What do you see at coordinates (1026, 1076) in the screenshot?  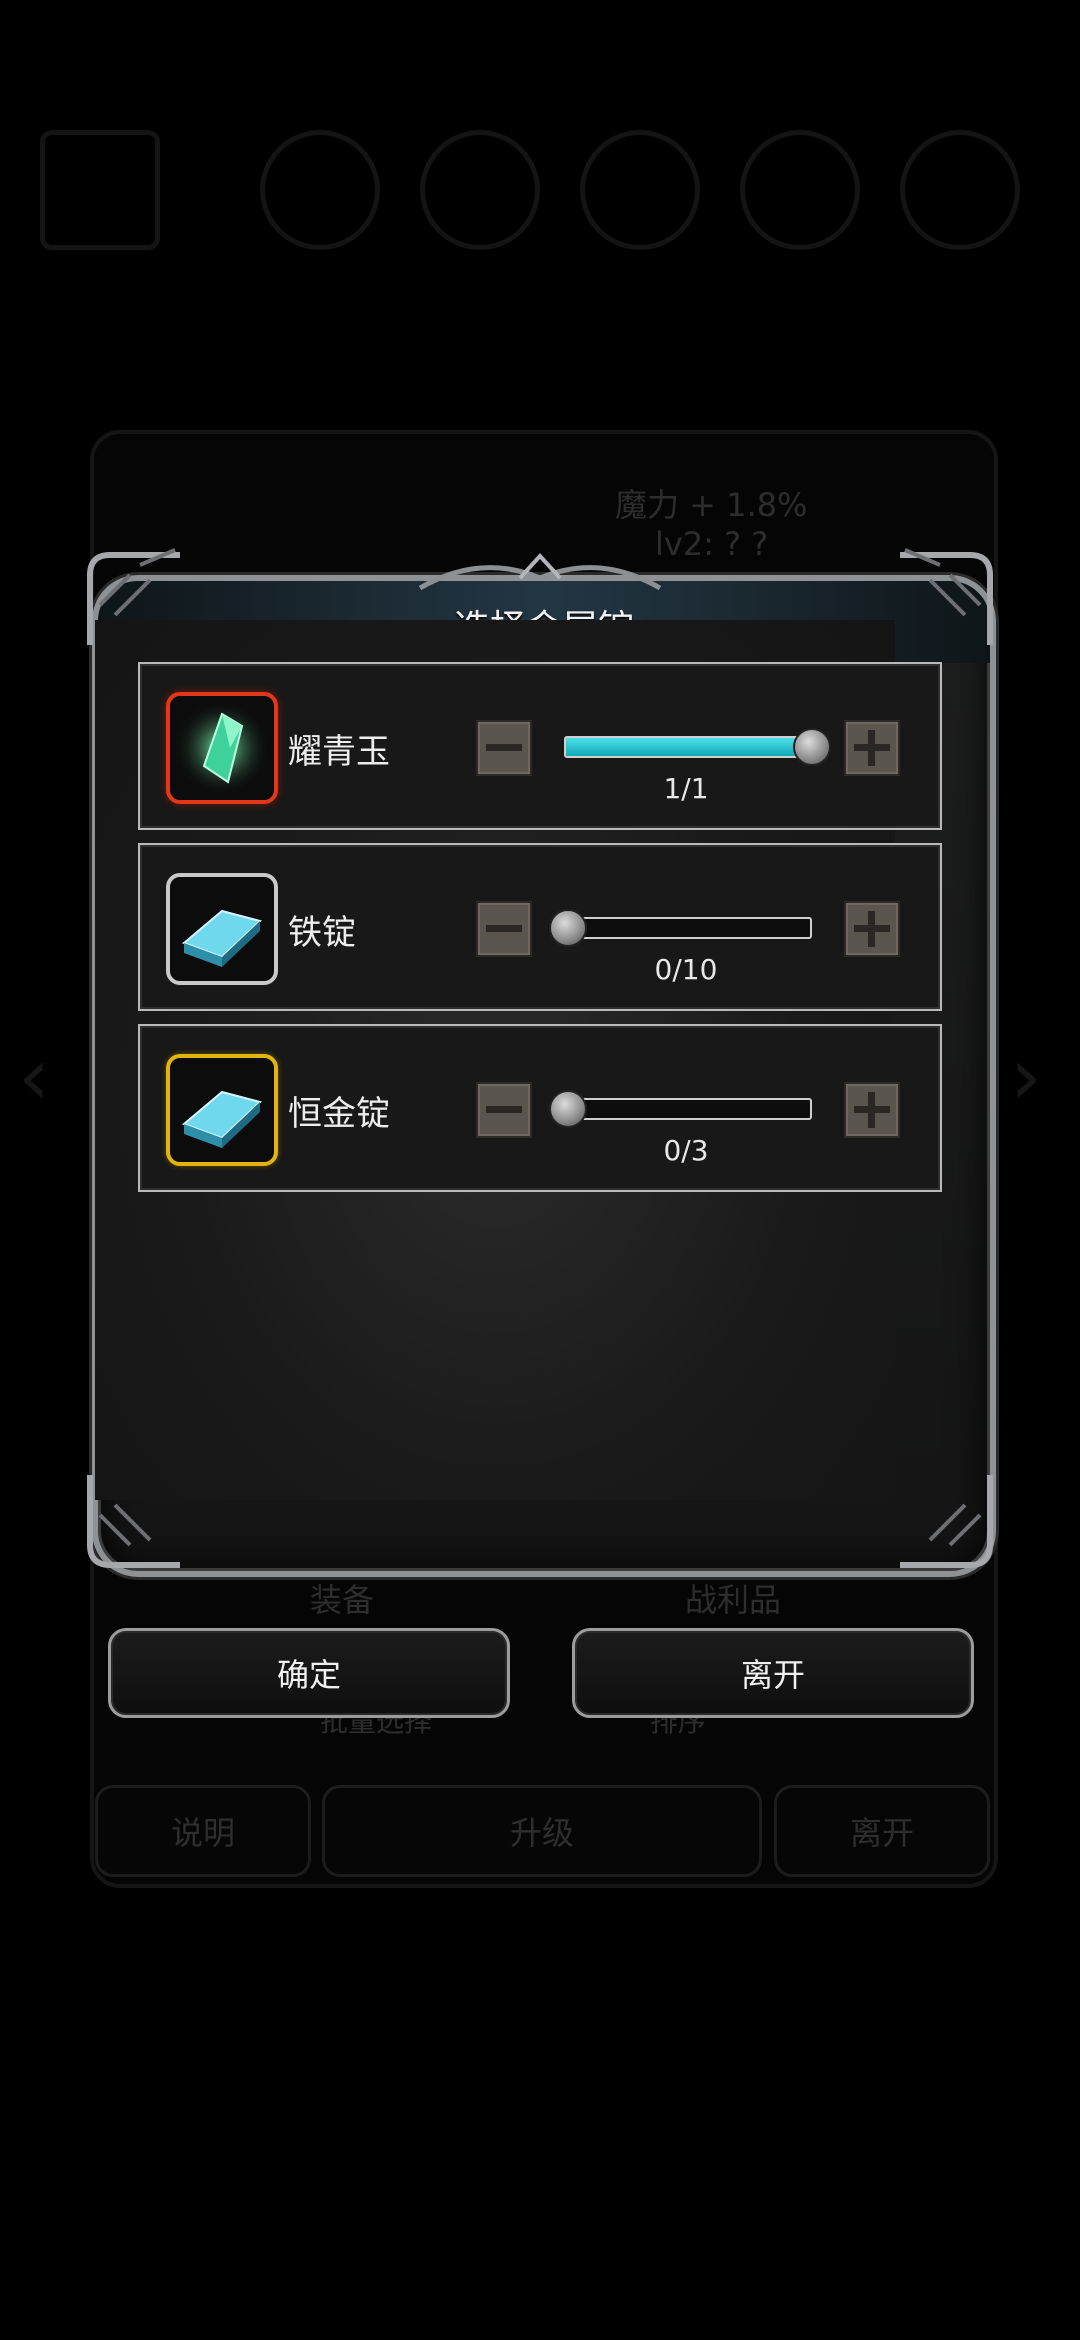 I see `bg-right-arrow-icon: ›` at bounding box center [1026, 1076].